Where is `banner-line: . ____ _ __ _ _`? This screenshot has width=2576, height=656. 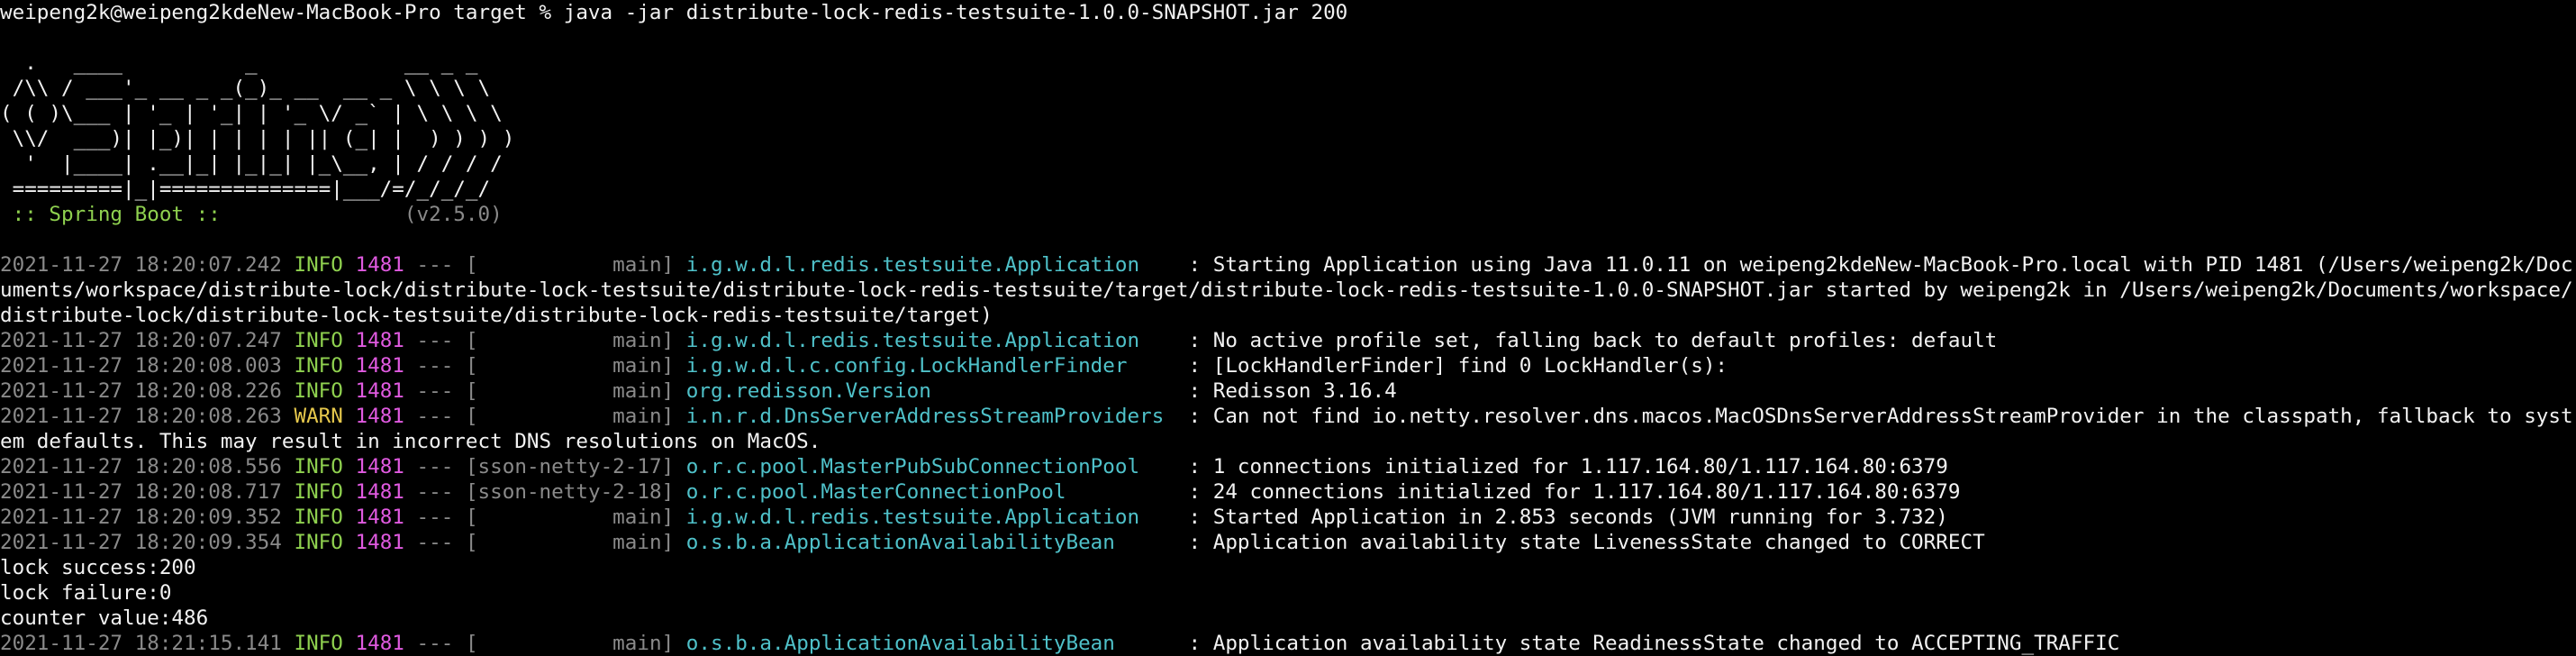
banner-line: . ____ _ __ _ _ is located at coordinates (239, 63).